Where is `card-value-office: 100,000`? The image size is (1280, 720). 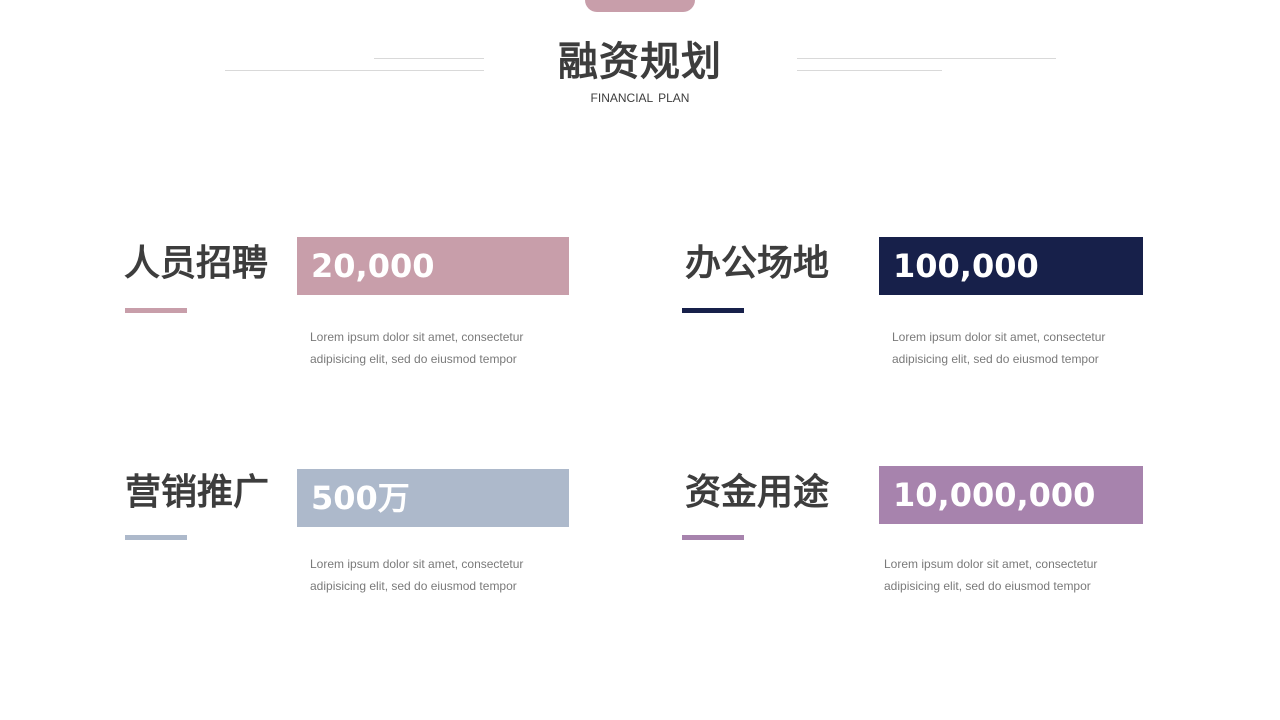 card-value-office: 100,000 is located at coordinates (1011, 266).